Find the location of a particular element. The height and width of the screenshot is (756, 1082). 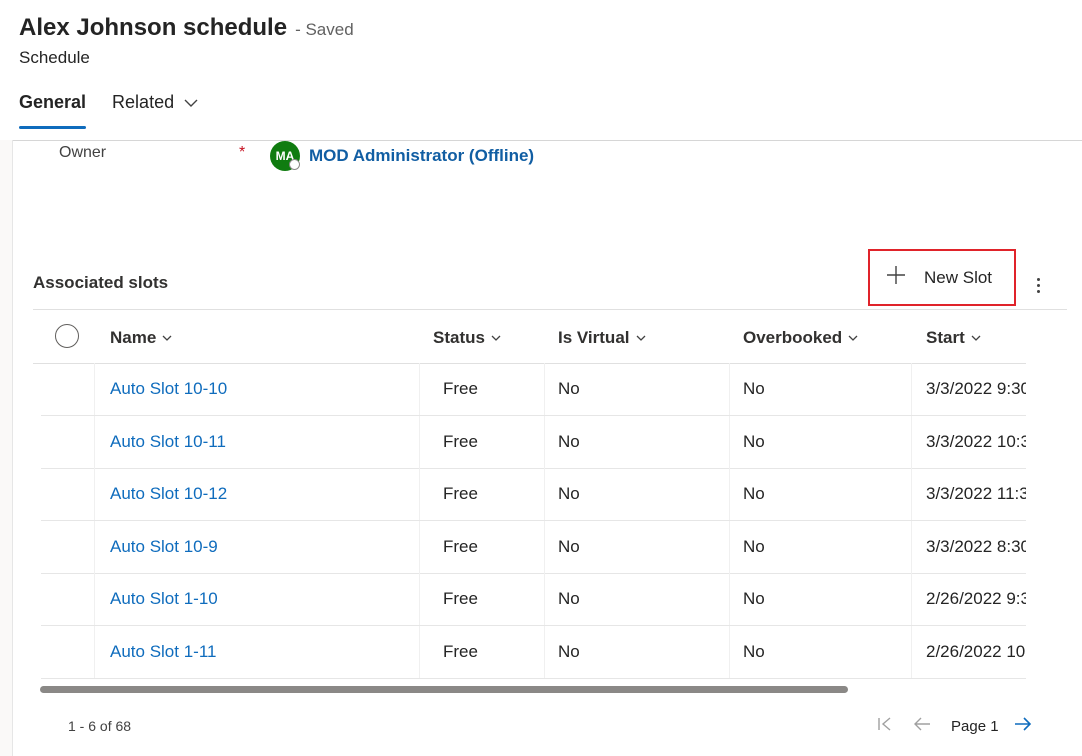

column-header-overbooked: Overbooked is located at coordinates (800, 338).